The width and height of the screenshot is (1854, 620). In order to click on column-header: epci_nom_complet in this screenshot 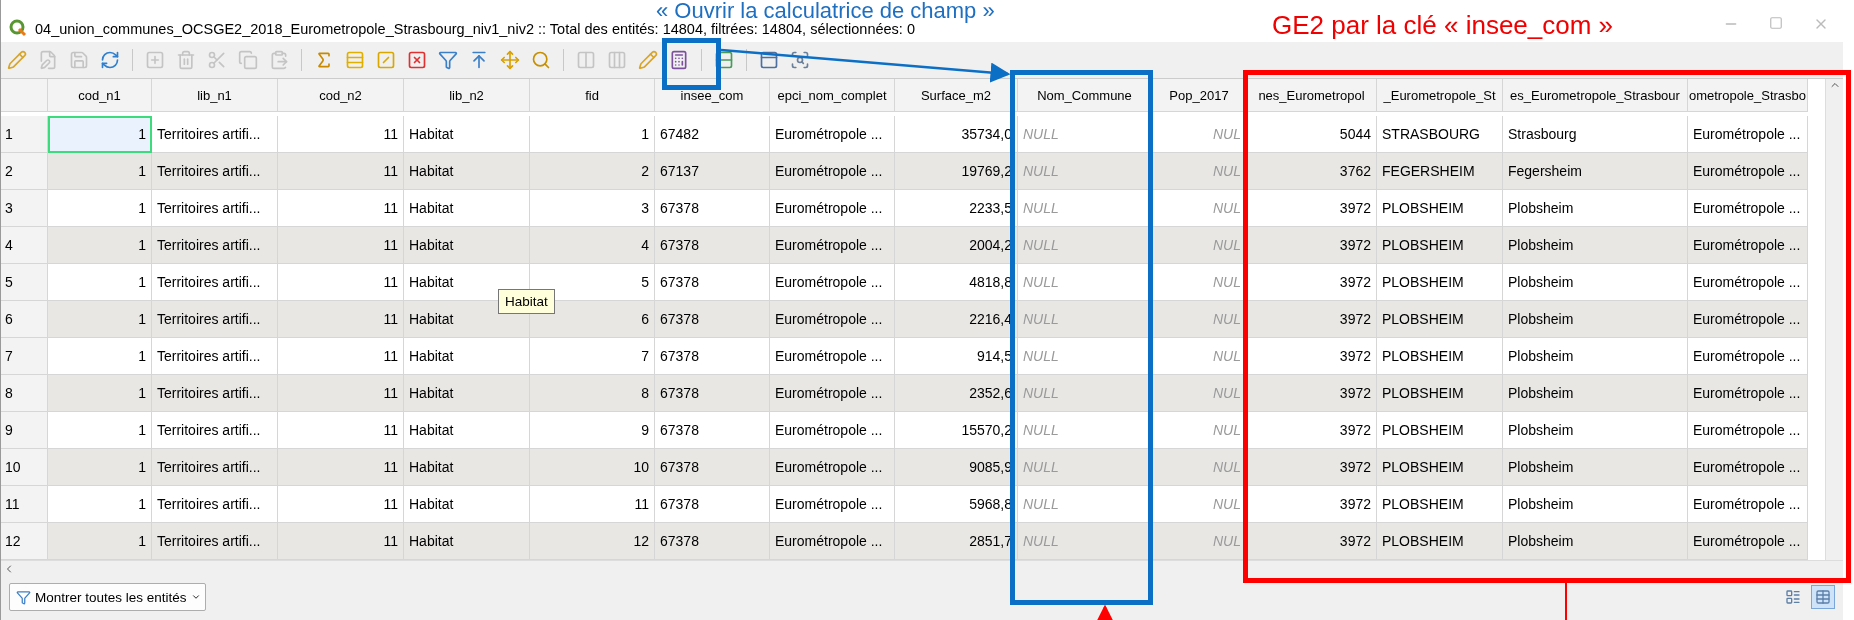, I will do `click(832, 95)`.